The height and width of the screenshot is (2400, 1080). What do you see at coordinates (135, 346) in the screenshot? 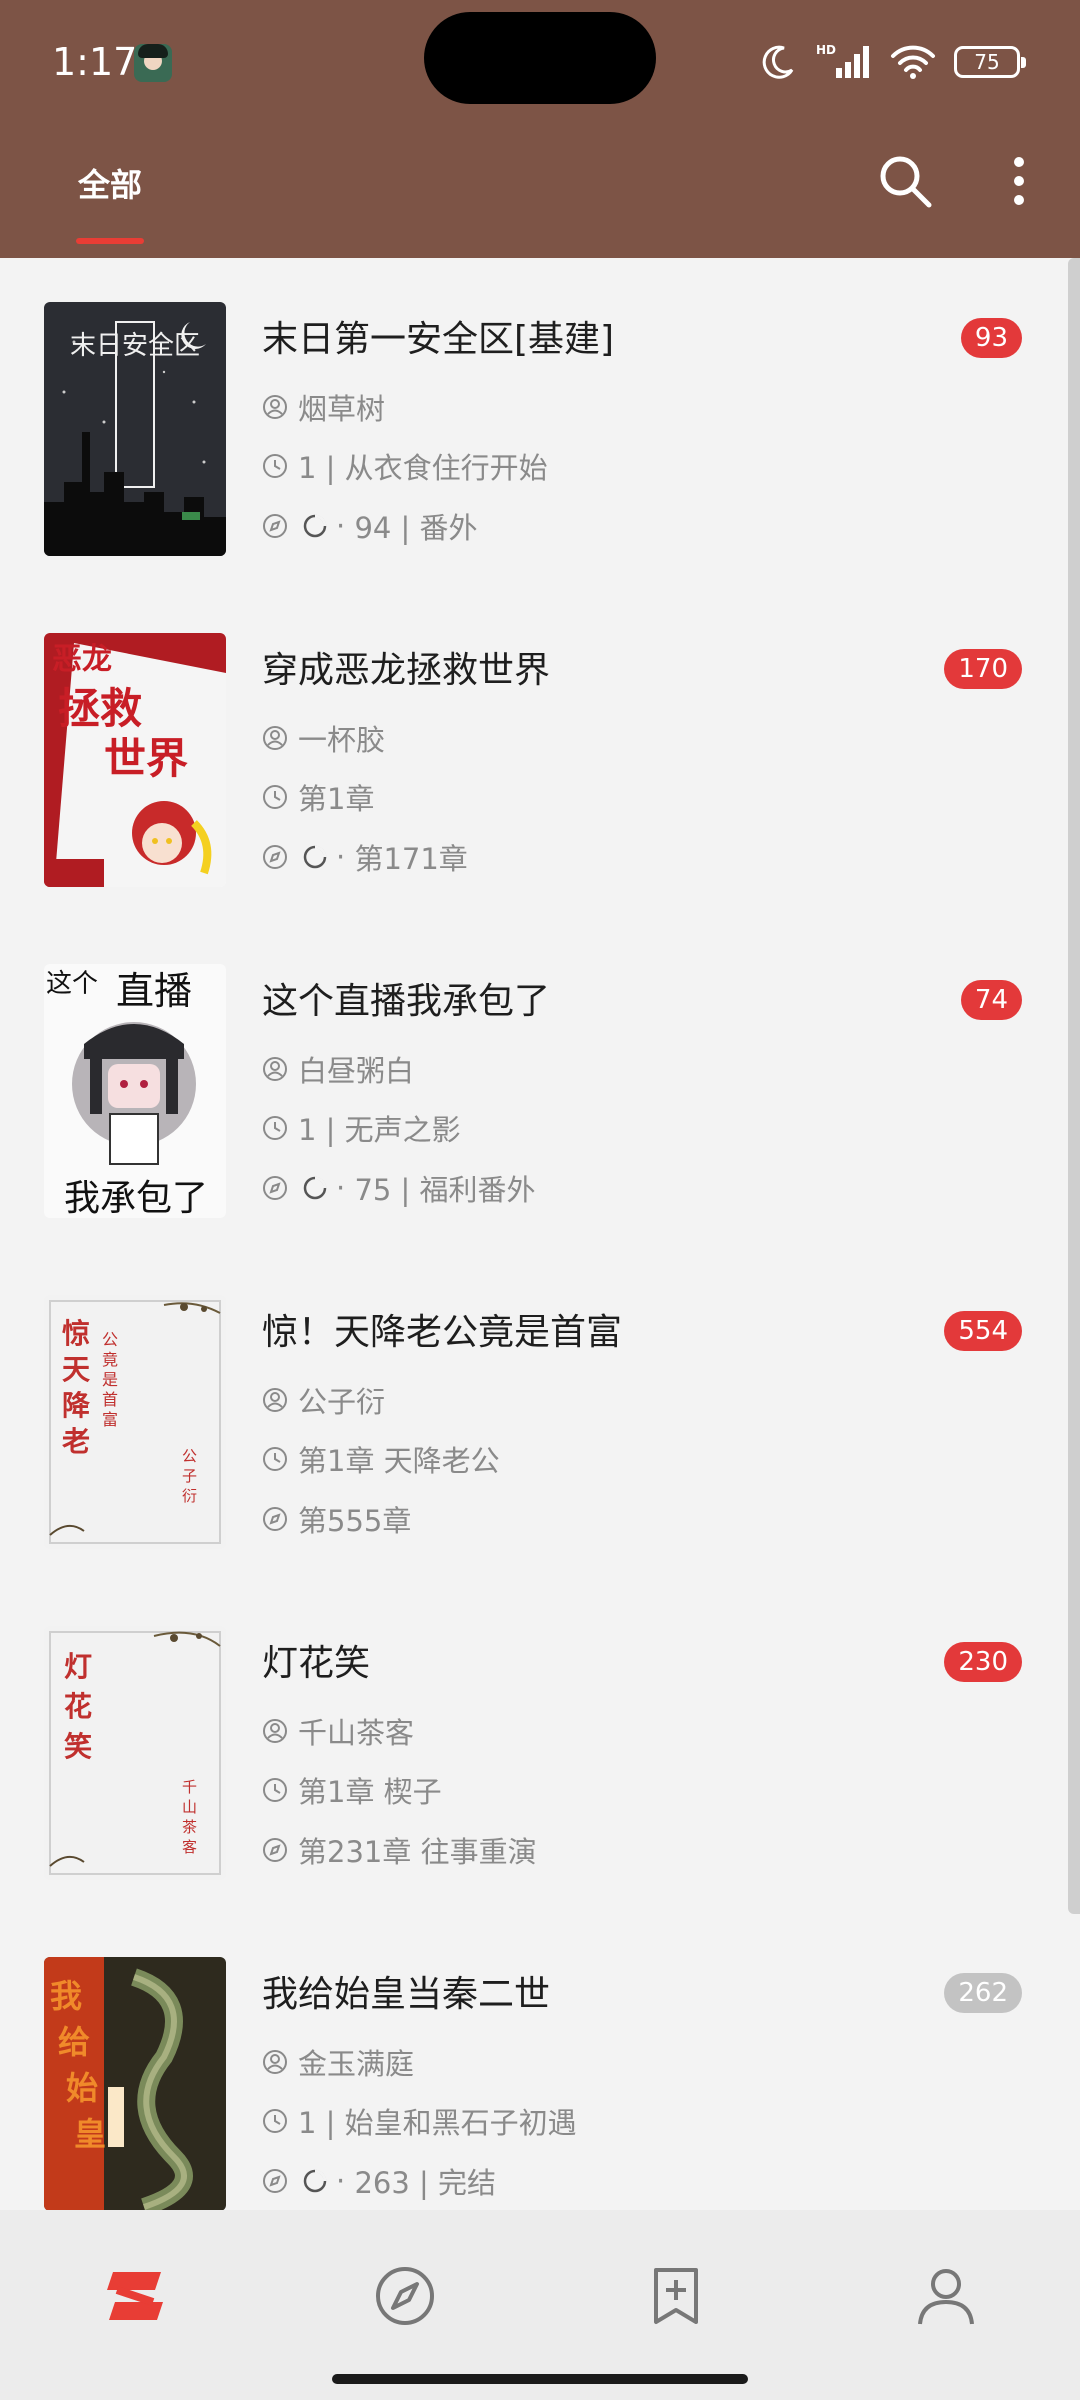
I see `cover-text: 末日安全区` at bounding box center [135, 346].